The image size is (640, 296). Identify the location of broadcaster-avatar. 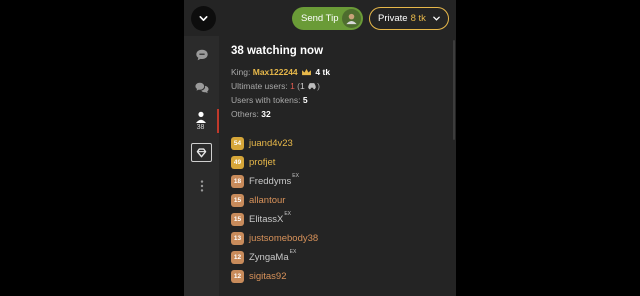
(351, 18).